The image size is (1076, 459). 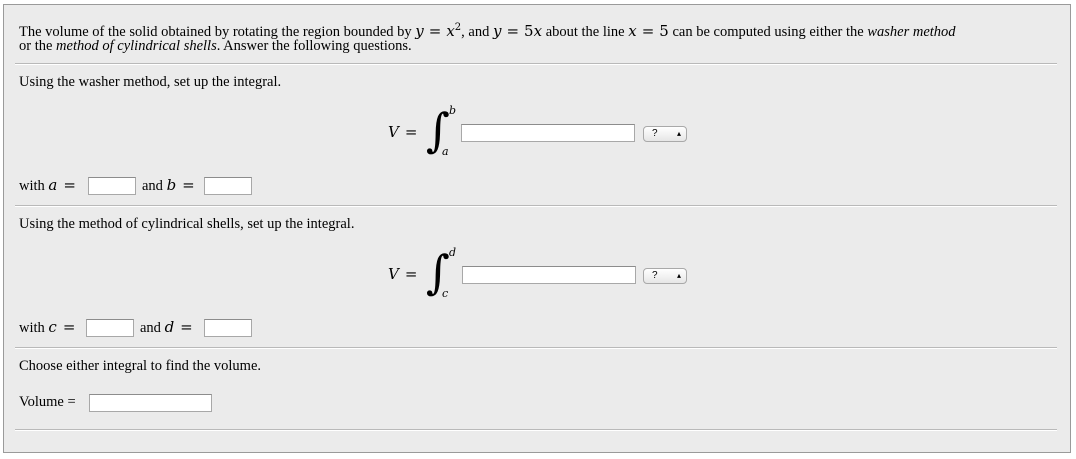 I want to click on shells-lower-limit: c, so click(x=445, y=293).